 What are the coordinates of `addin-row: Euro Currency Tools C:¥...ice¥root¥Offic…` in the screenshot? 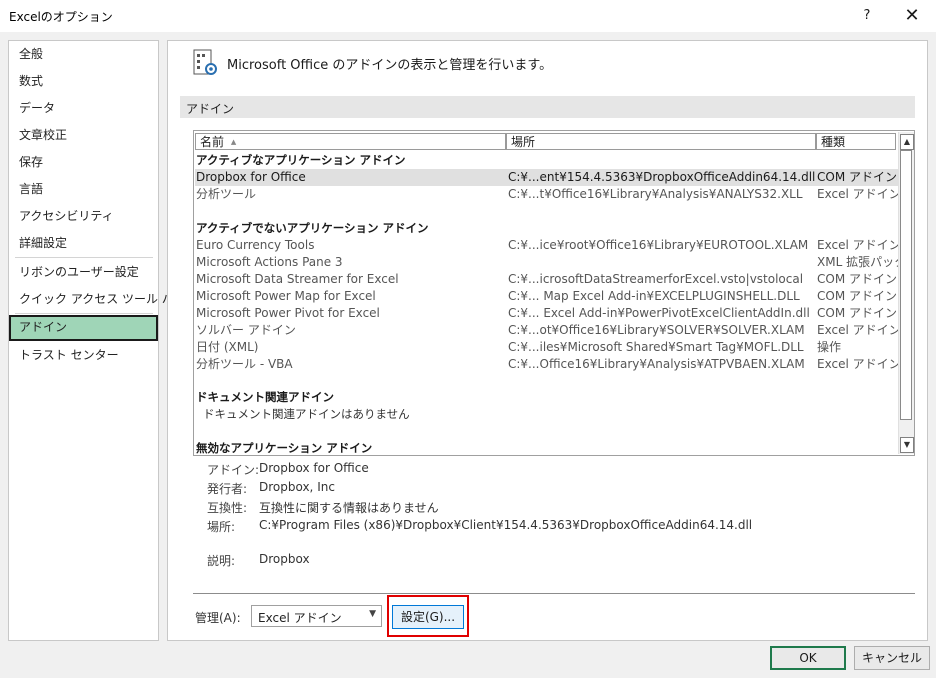 It's located at (548, 245).